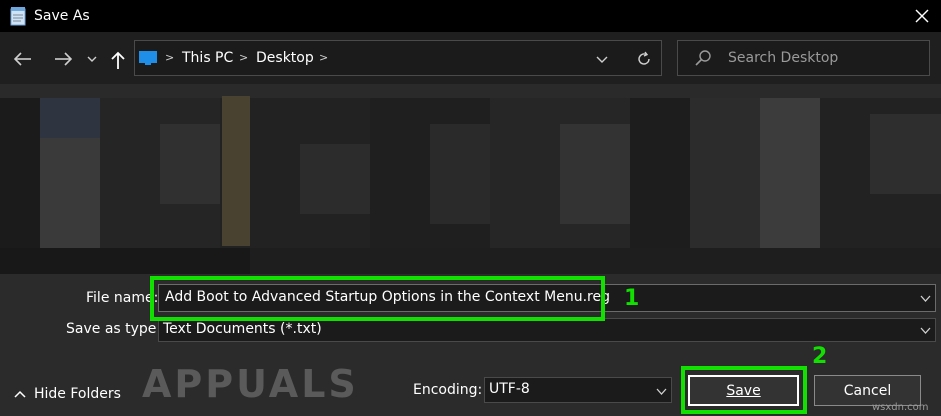 The height and width of the screenshot is (416, 941). I want to click on hide-folders-label: Hide Folders, so click(77, 394).